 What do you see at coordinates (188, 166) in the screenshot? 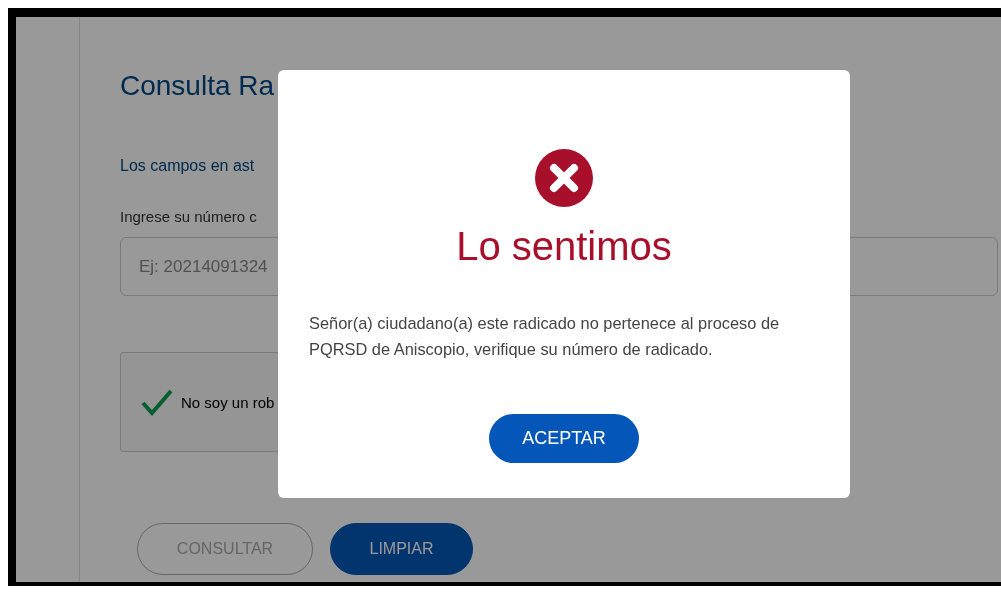
I see `required-fields-note: Los campos en ast` at bounding box center [188, 166].